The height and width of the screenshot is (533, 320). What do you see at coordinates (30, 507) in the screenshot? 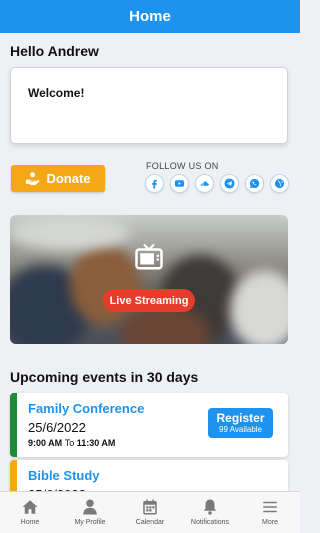
I see `home-icon` at bounding box center [30, 507].